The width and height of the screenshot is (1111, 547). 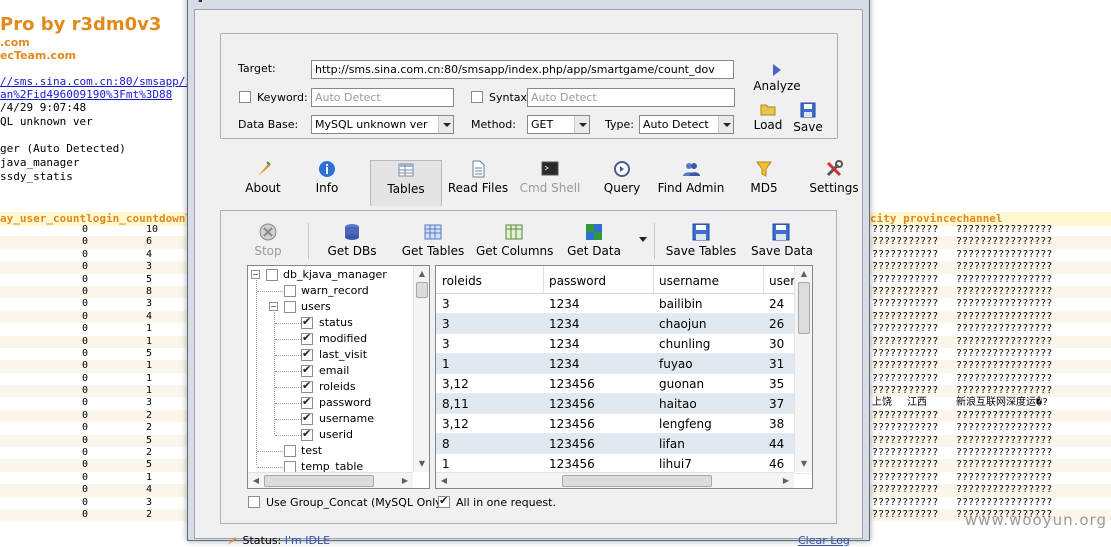 I want to click on database-select-value: MySQL unknown ver, so click(x=371, y=124).